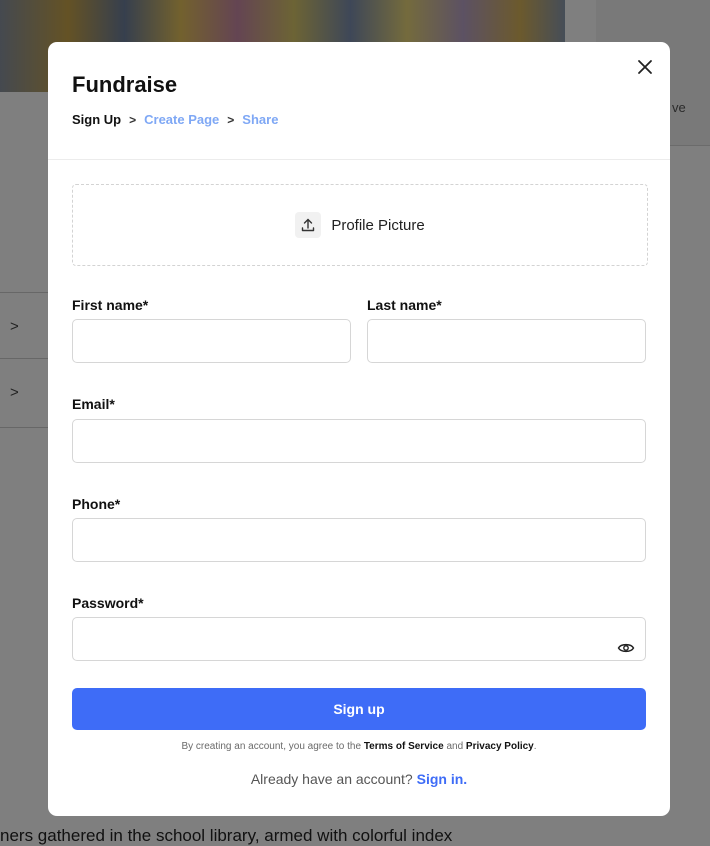 The image size is (710, 846). What do you see at coordinates (331, 779) in the screenshot?
I see `sign-in-prompt: Already have an account?` at bounding box center [331, 779].